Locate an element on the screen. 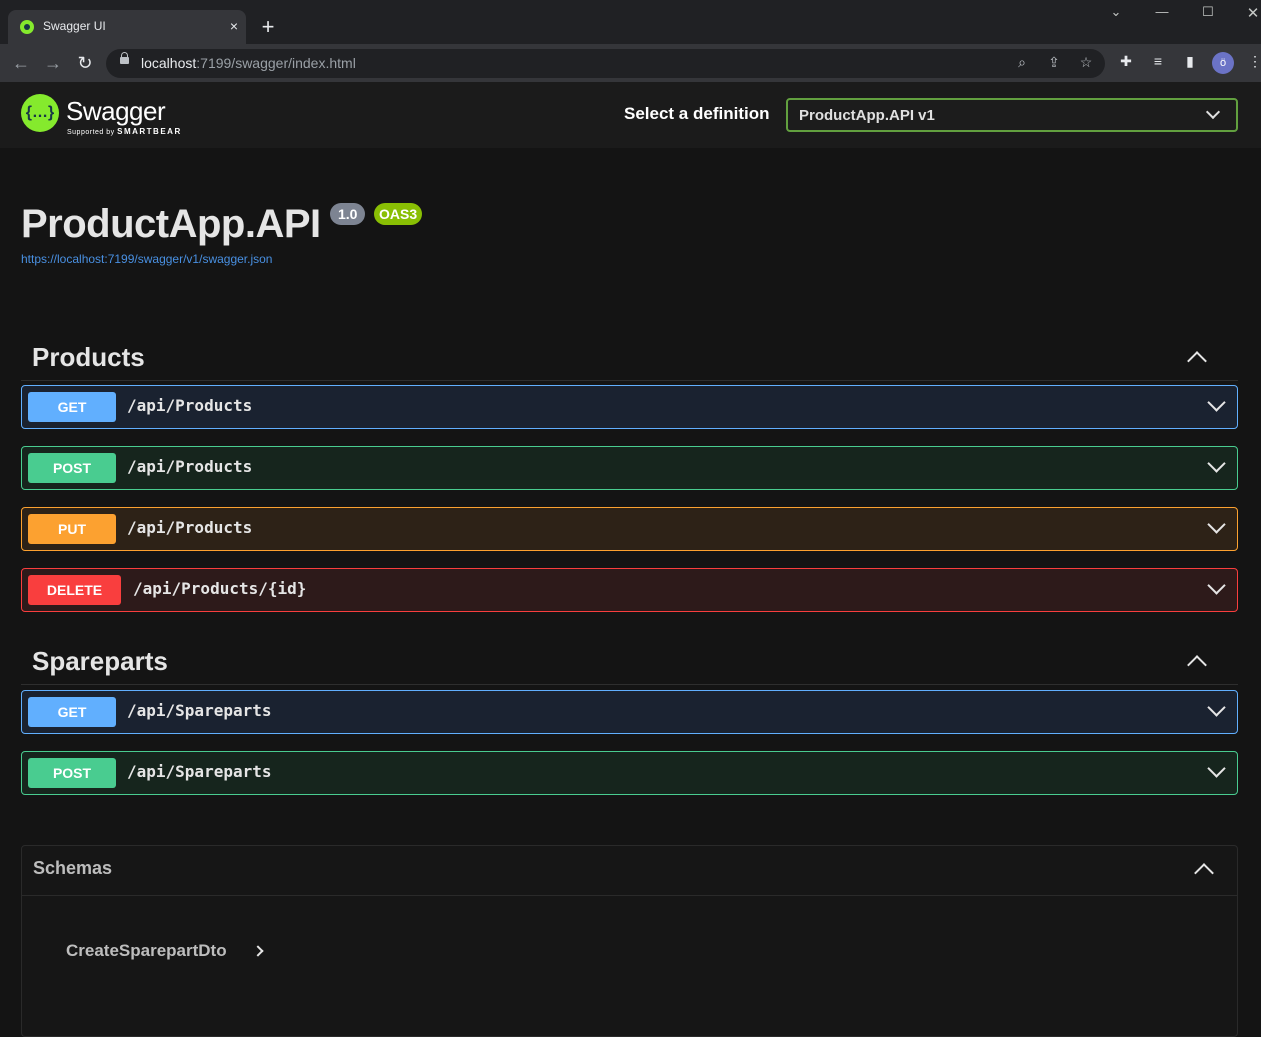 The width and height of the screenshot is (1261, 1037). tag-title: Spareparts is located at coordinates (100, 661).